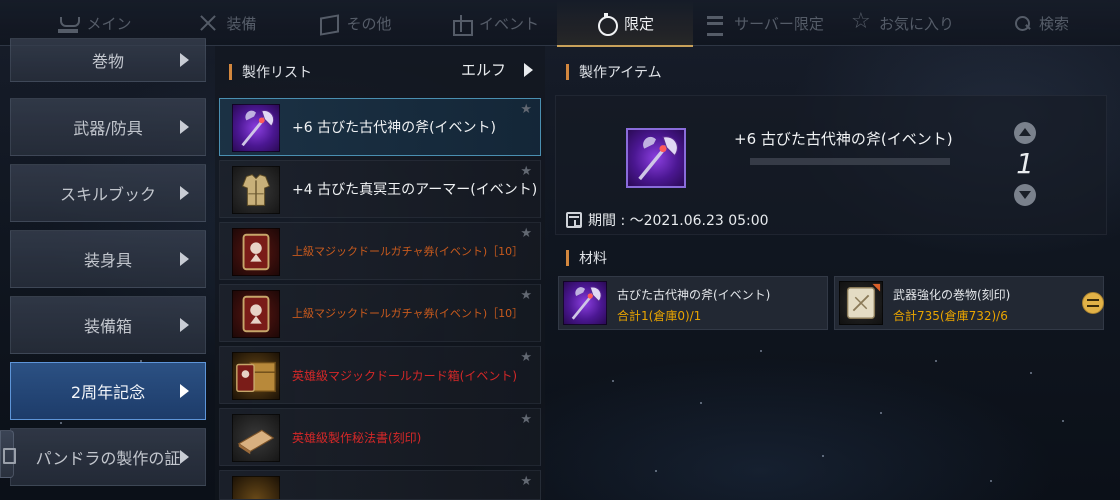  I want to click on tab-label: 装備, so click(241, 23).